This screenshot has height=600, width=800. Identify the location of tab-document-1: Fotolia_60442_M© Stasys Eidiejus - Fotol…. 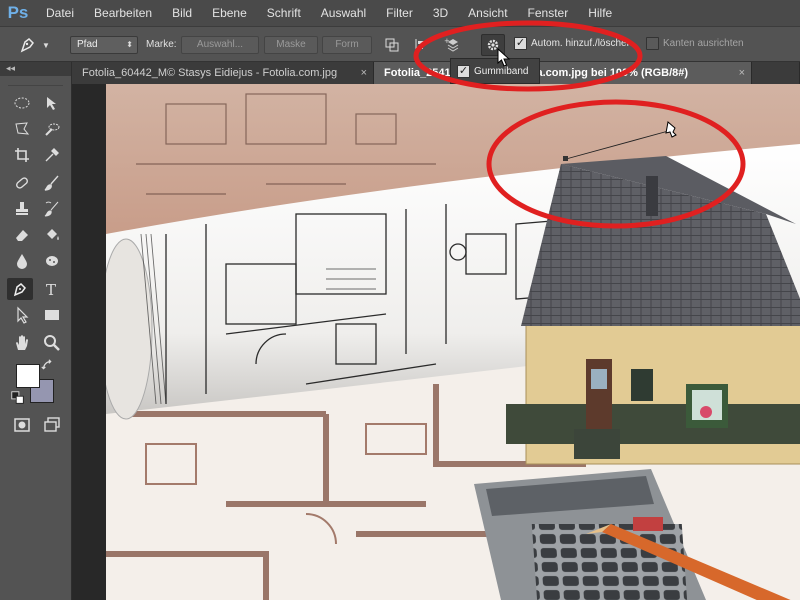
(223, 73).